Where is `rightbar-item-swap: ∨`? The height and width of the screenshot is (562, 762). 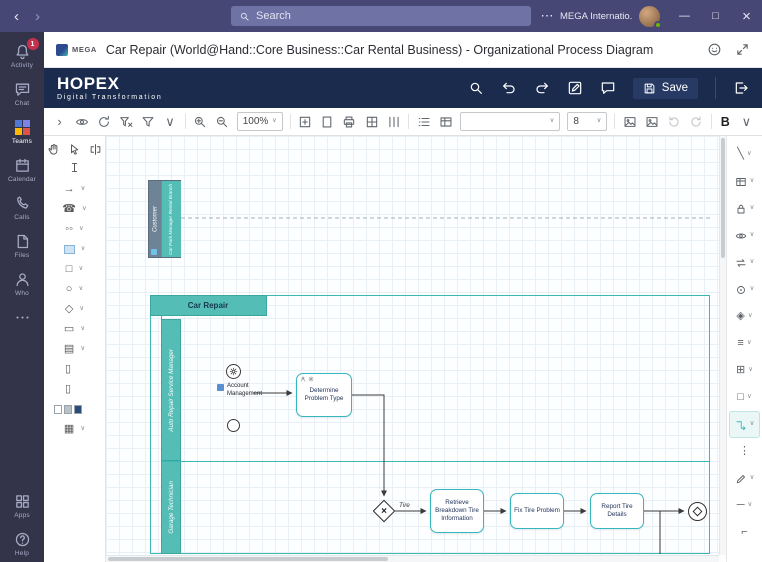 rightbar-item-swap: ∨ is located at coordinates (744, 262).